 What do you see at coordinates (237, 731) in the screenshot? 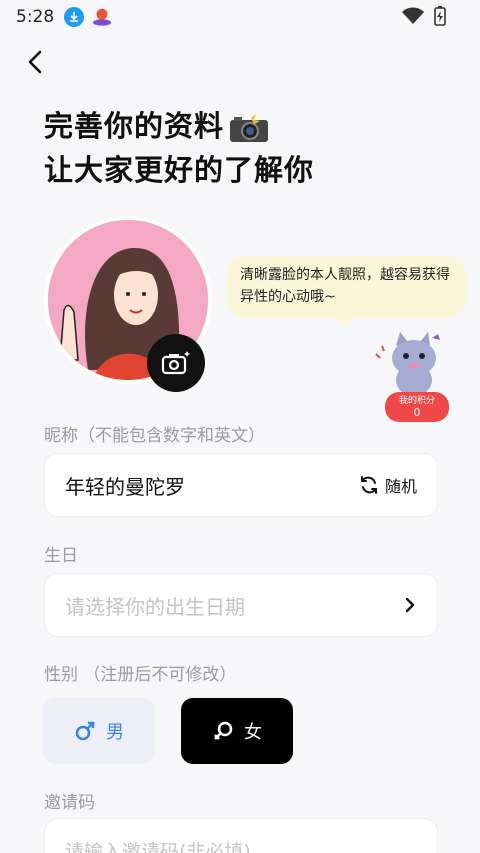
I see `gender-female-button: 女` at bounding box center [237, 731].